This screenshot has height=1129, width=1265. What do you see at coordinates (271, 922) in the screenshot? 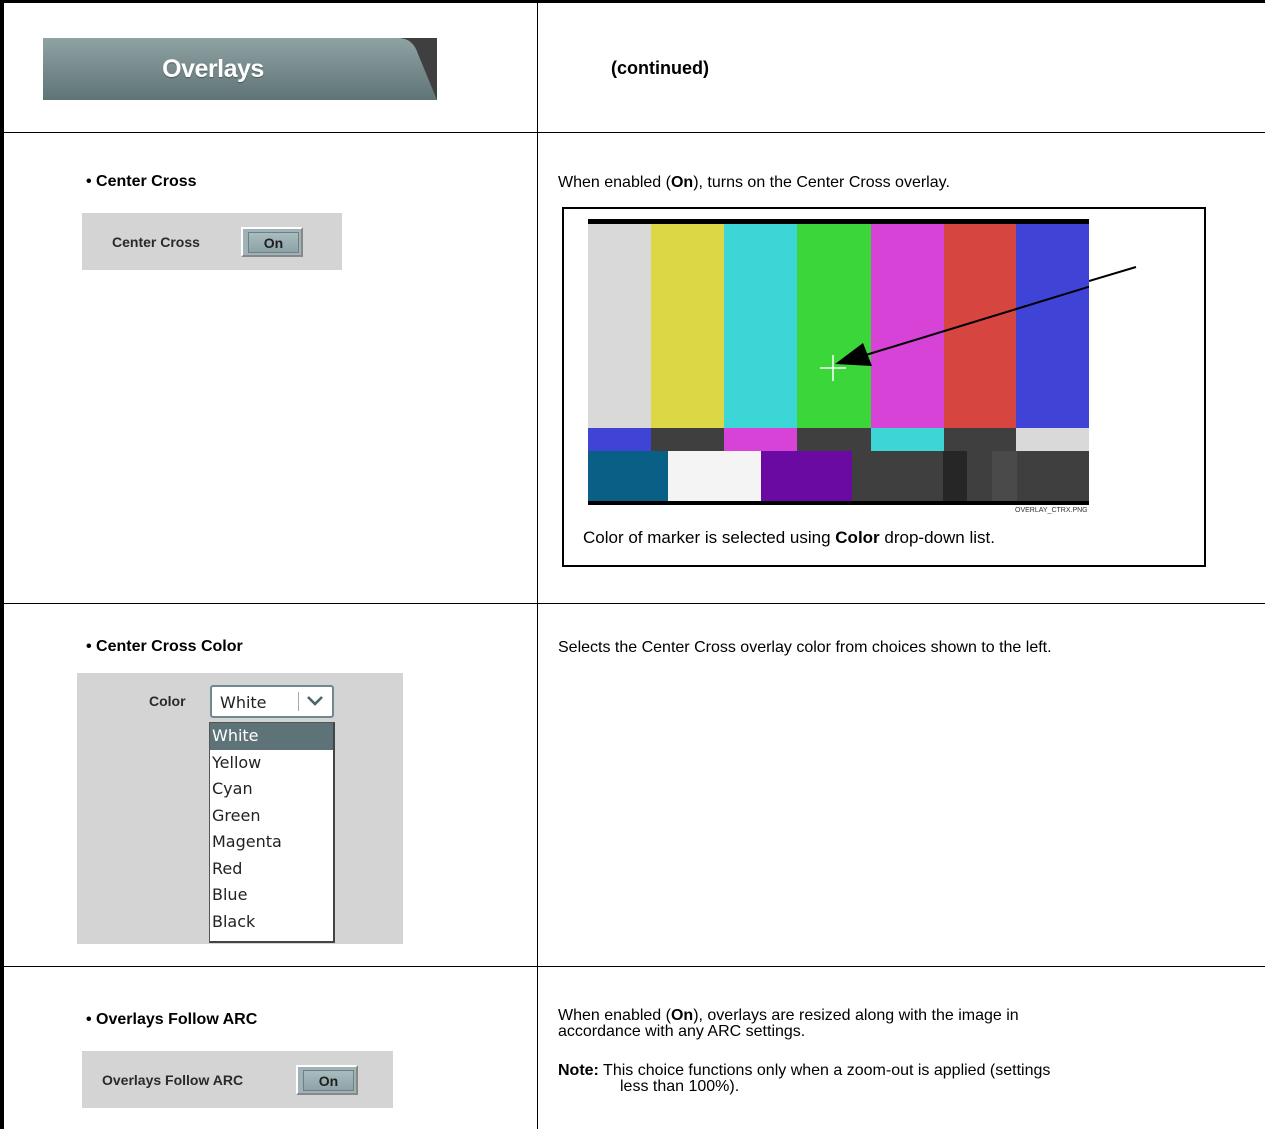
I see `color-option: Black` at bounding box center [271, 922].